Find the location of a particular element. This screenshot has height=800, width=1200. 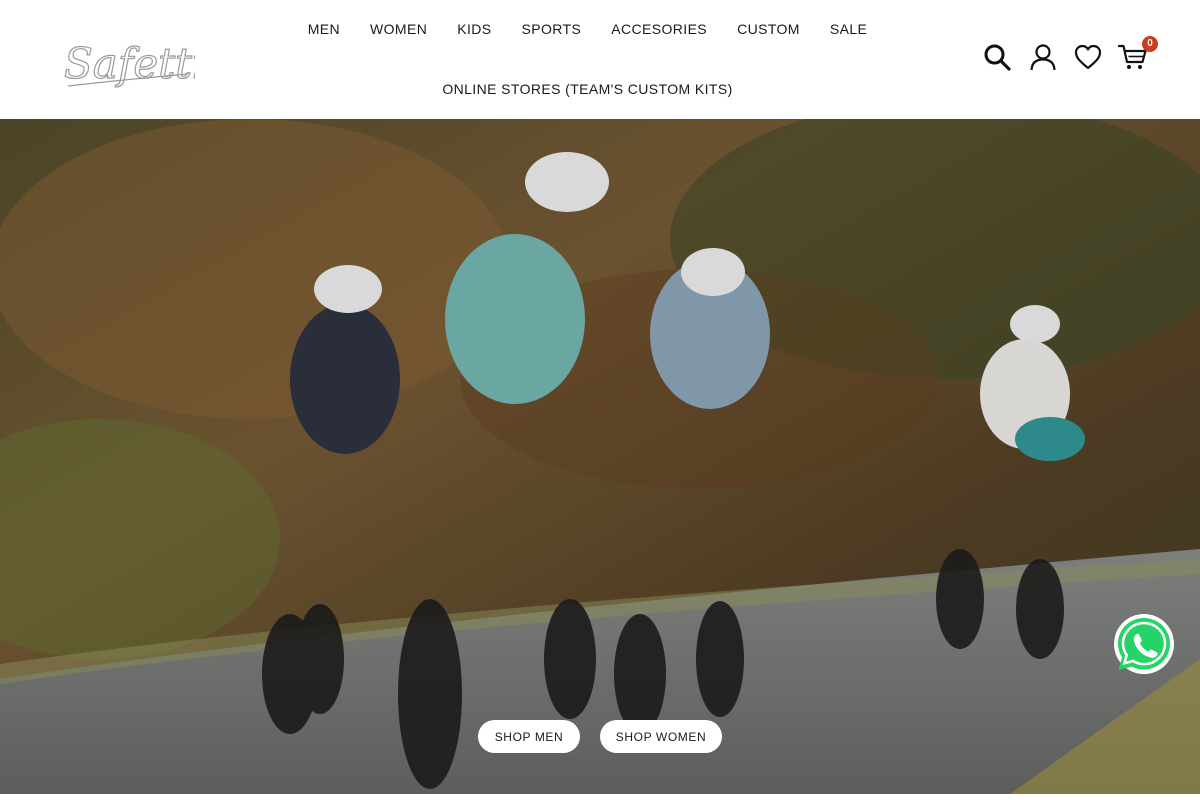

nav-item-kids: KIDS is located at coordinates (474, 29).